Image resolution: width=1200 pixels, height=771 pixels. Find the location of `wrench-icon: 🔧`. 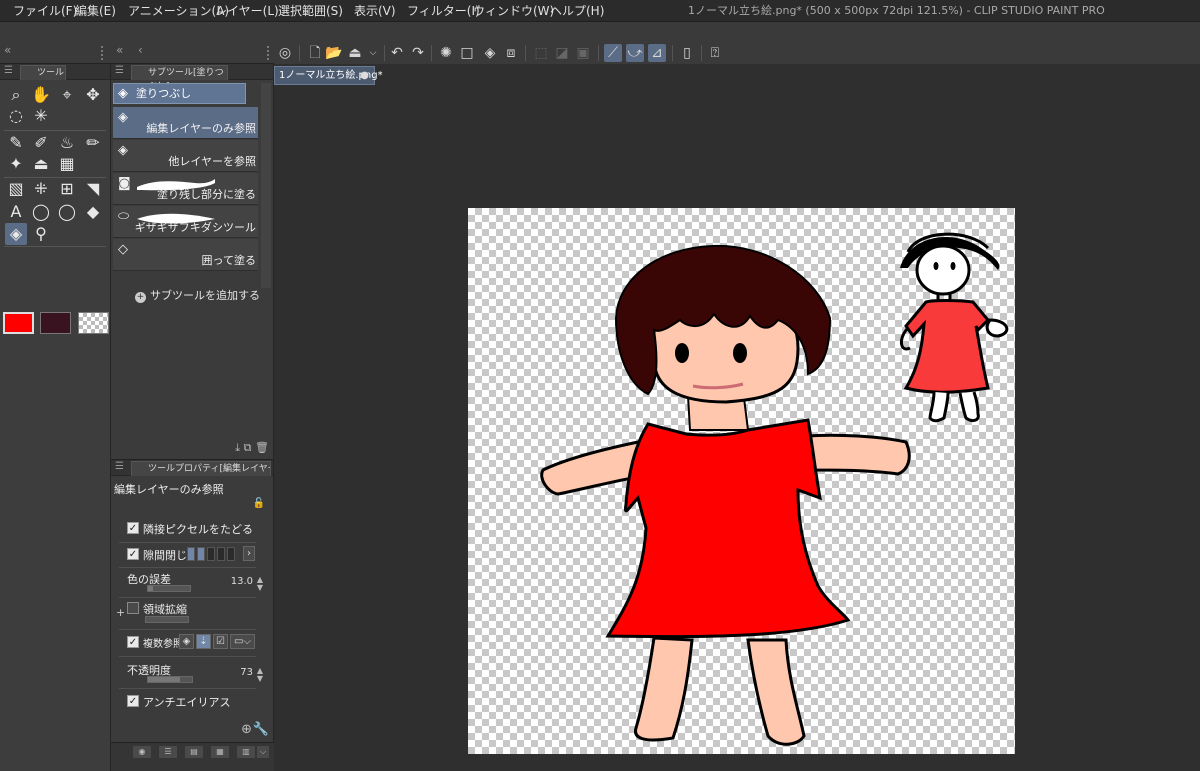

wrench-icon: 🔧 is located at coordinates (261, 729).